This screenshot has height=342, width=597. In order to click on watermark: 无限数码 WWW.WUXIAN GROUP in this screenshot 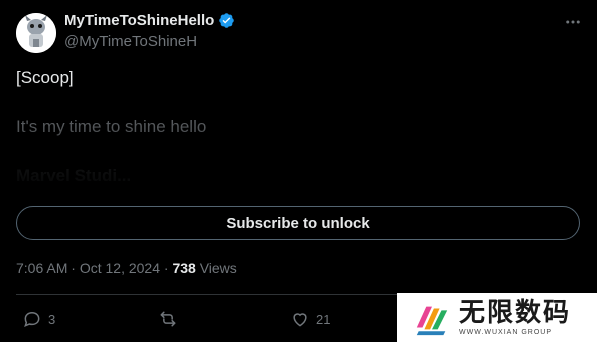, I will do `click(497, 317)`.